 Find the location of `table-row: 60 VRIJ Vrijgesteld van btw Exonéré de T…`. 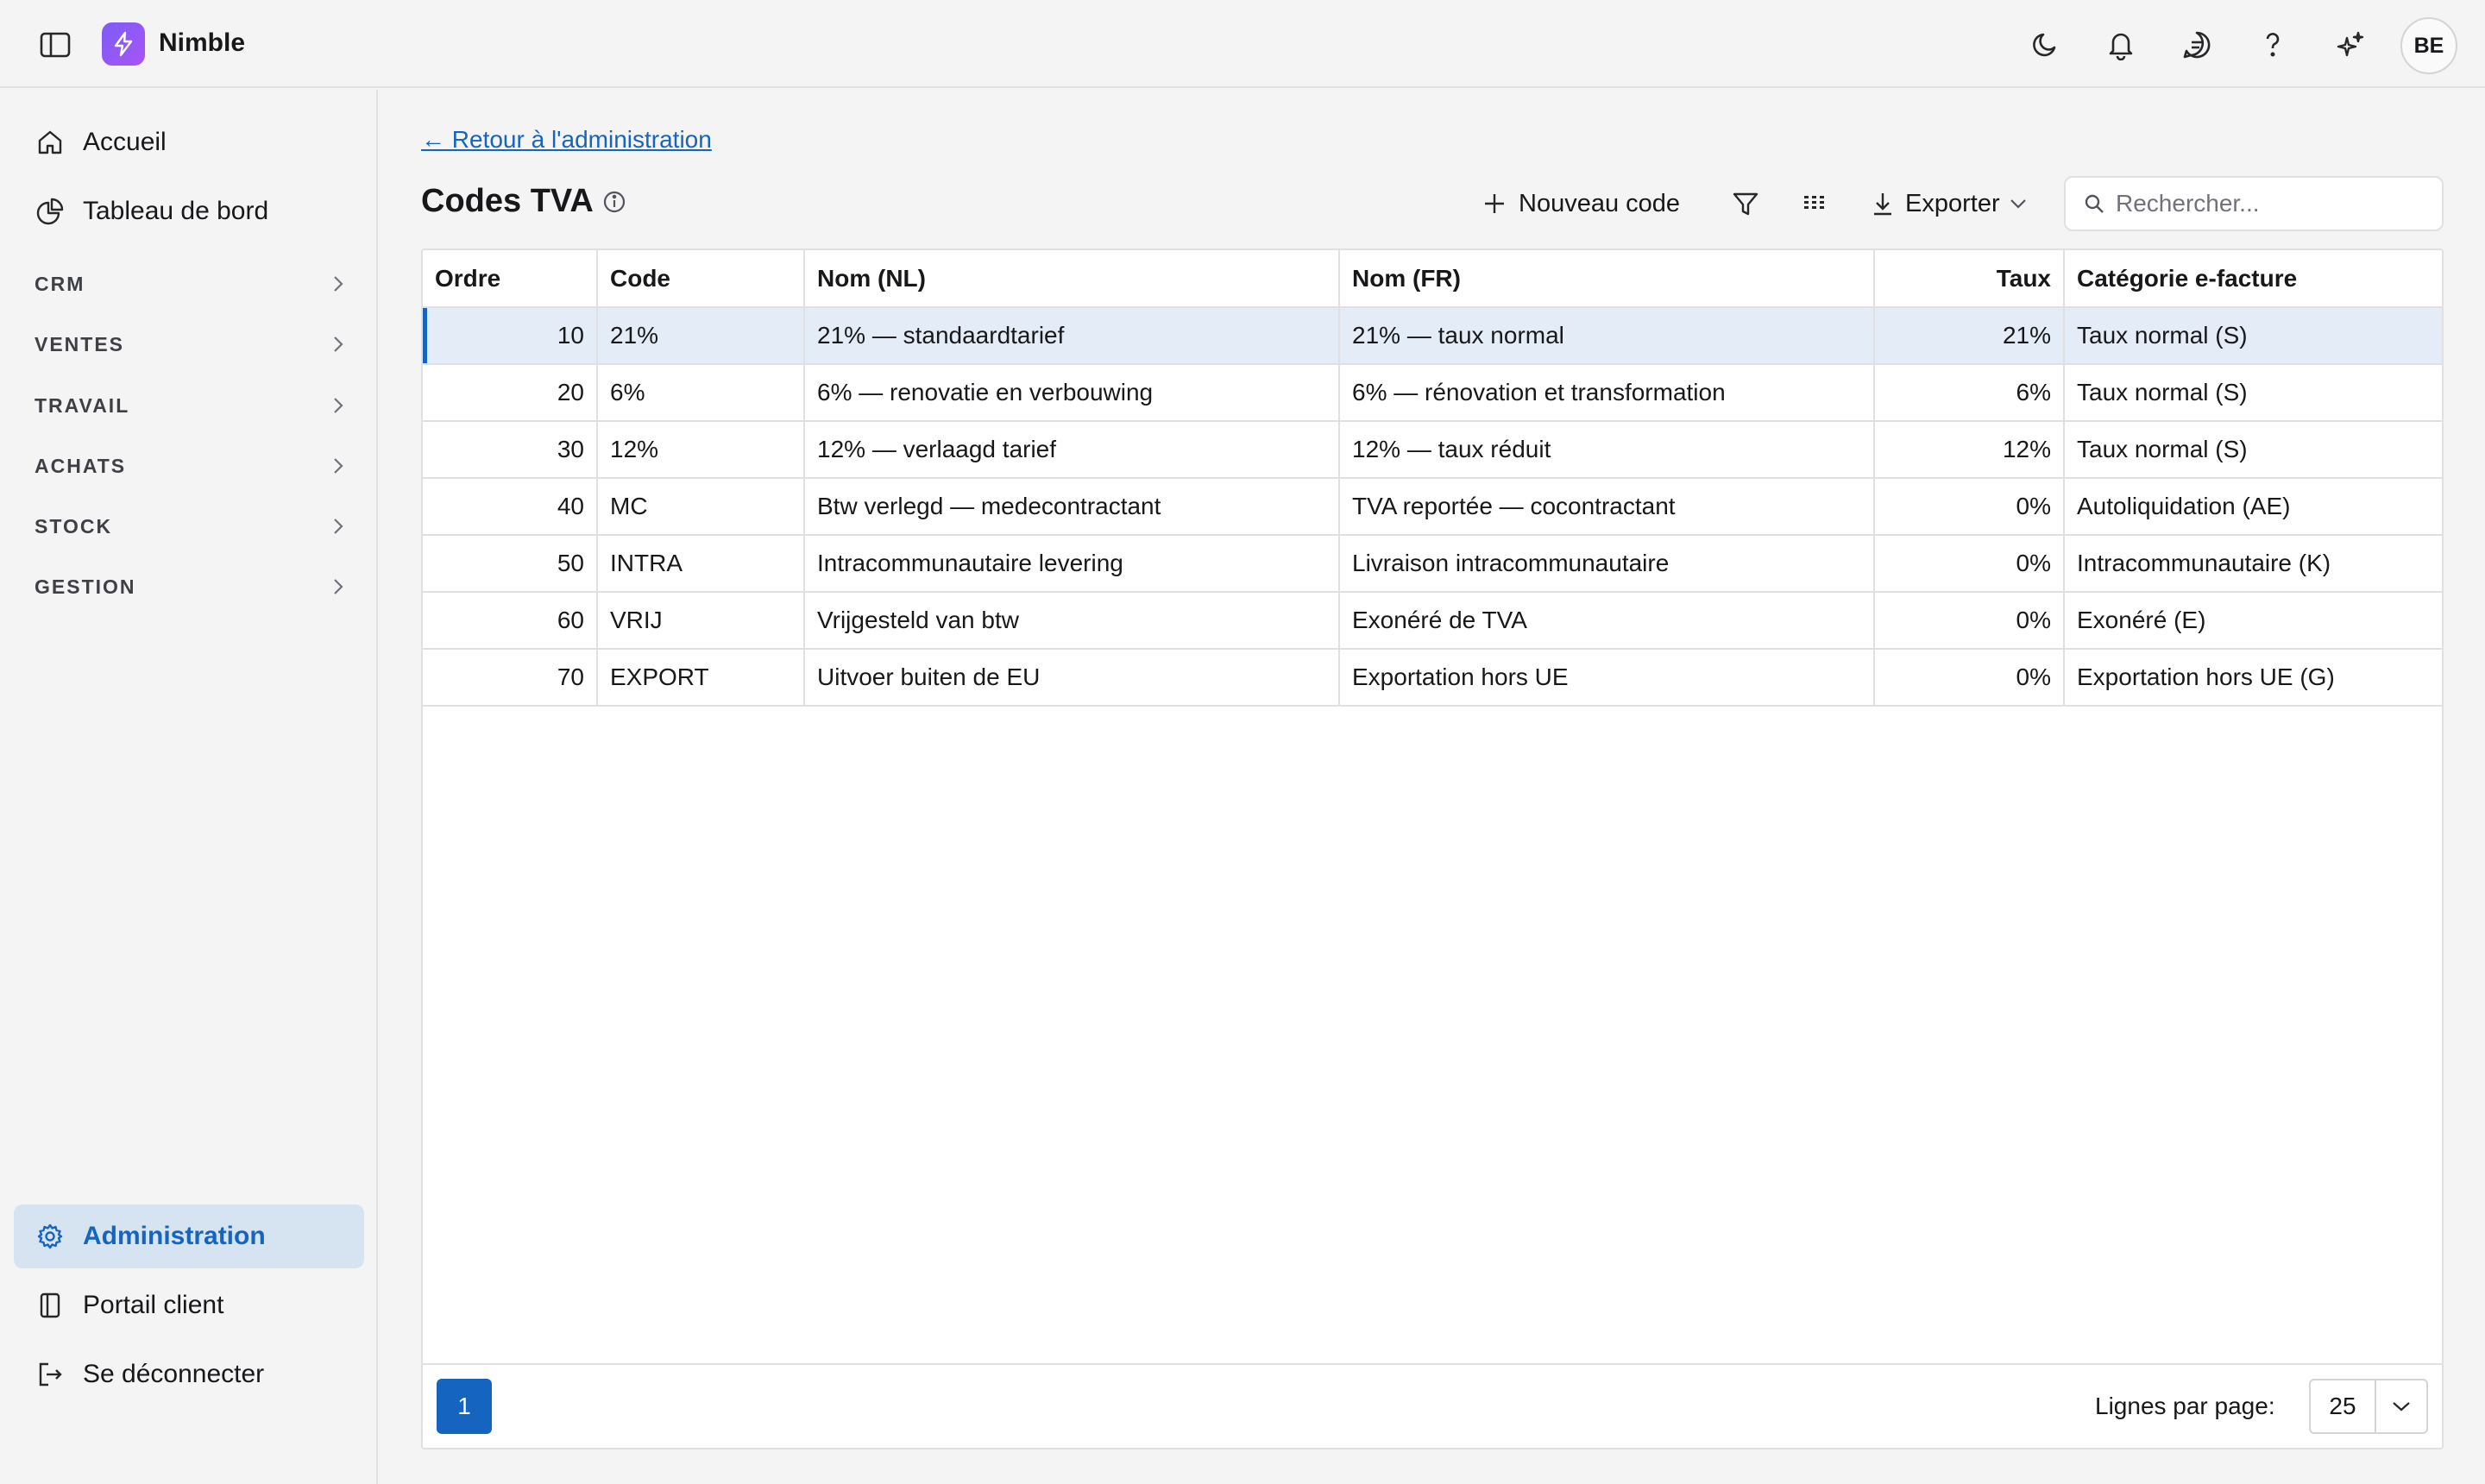

table-row: 60 VRIJ Vrijgesteld van btw Exonéré de T… is located at coordinates (1432, 621).